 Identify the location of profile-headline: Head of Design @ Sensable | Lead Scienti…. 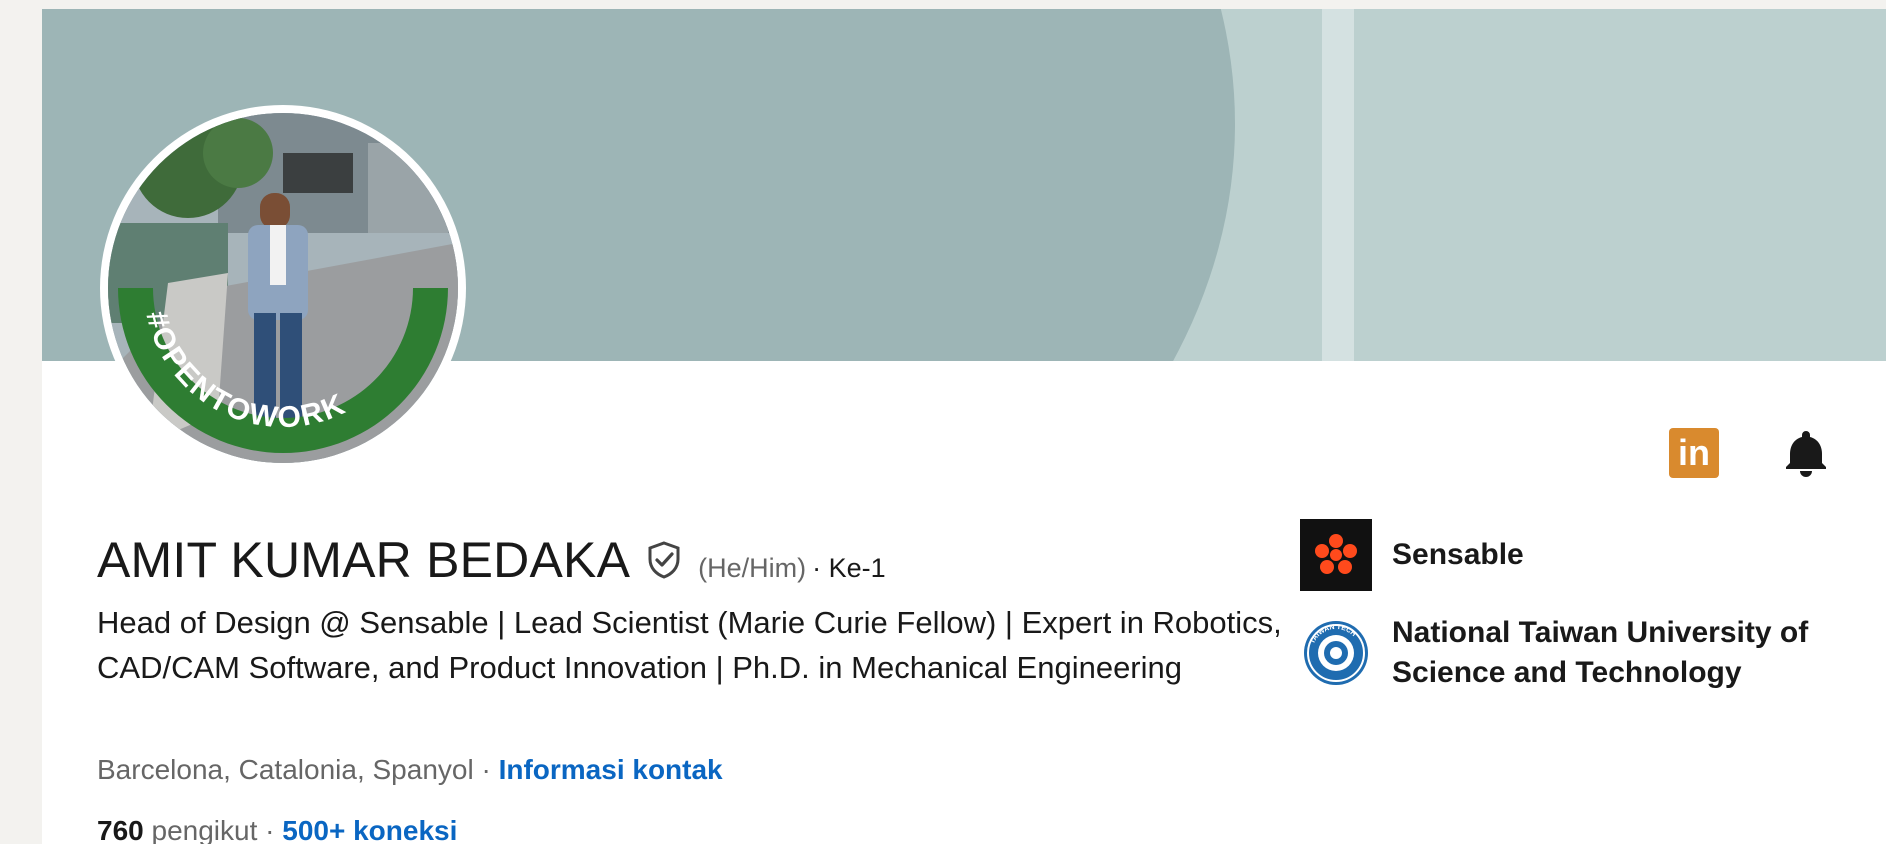
(689, 645).